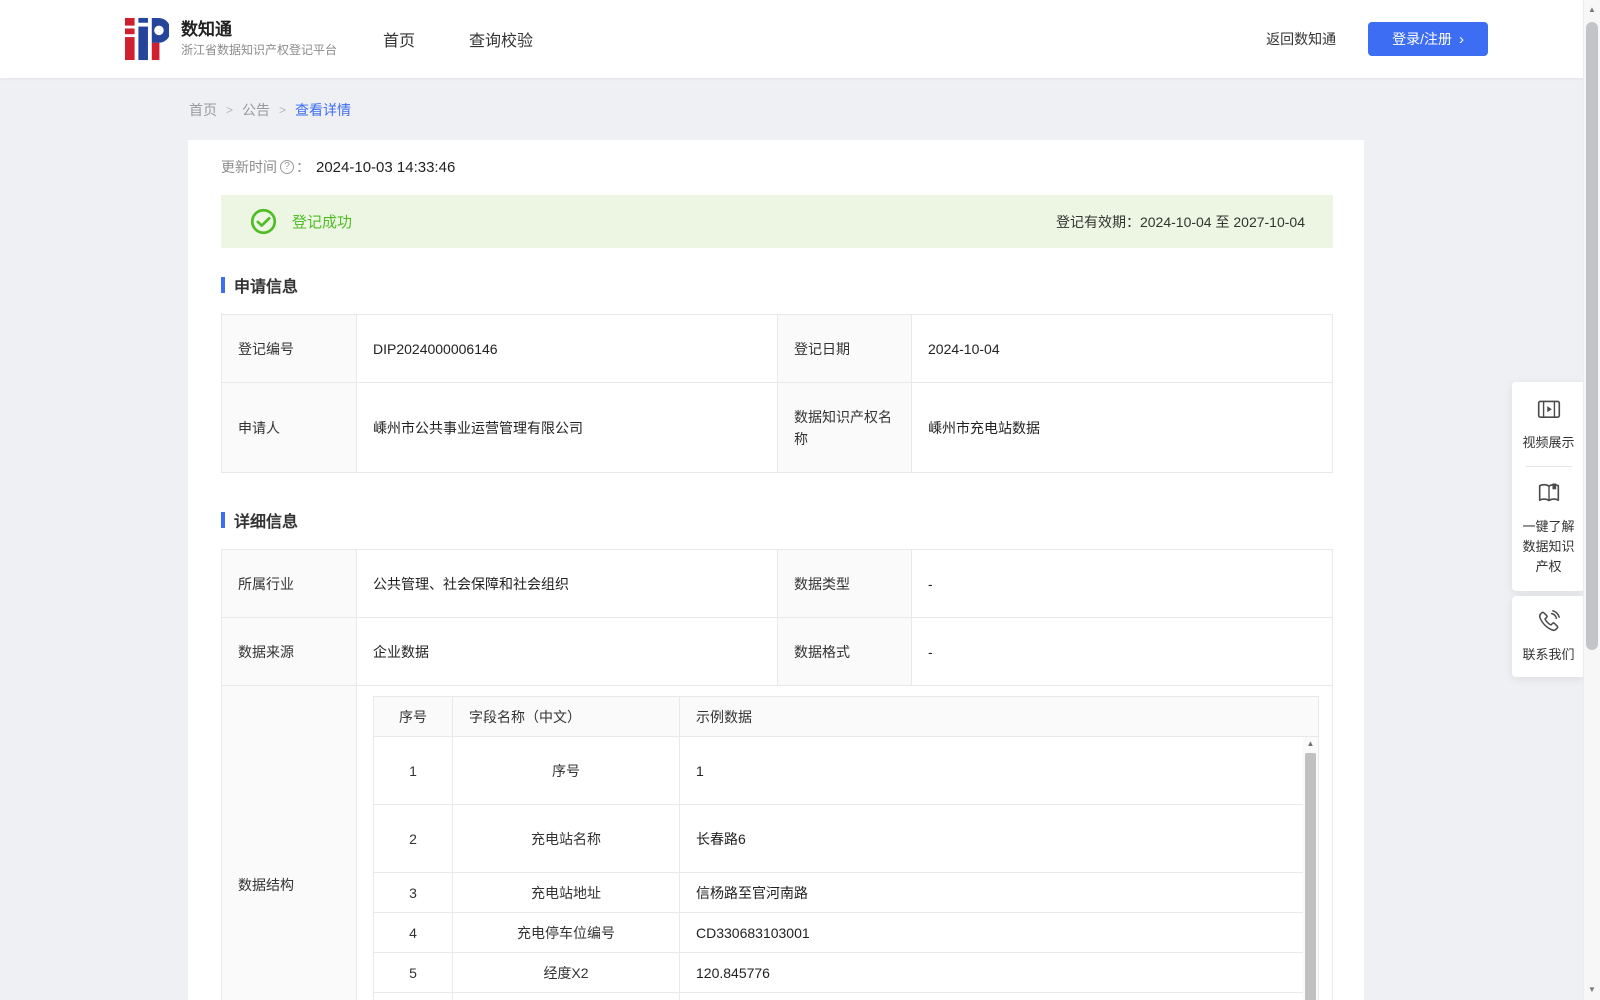  Describe the element at coordinates (203, 110) in the screenshot. I see `breadcrumb-home: 首页` at that location.